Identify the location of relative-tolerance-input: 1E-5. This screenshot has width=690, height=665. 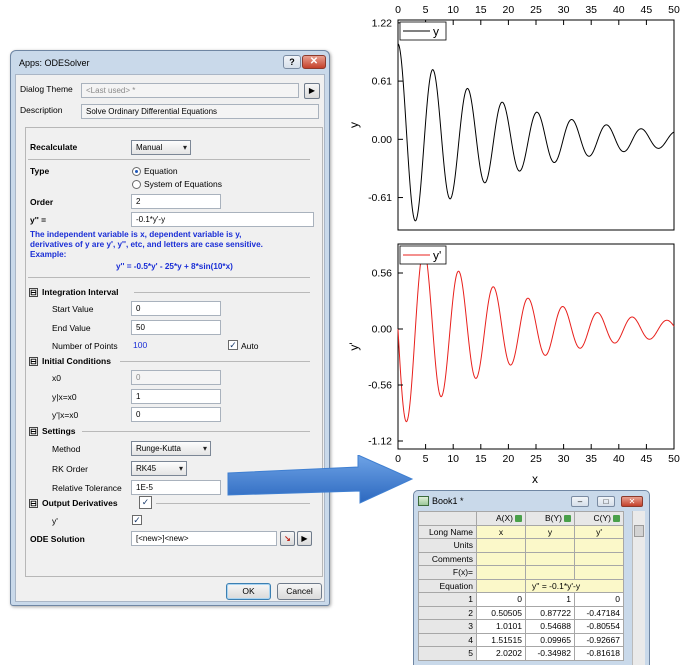
(176, 487).